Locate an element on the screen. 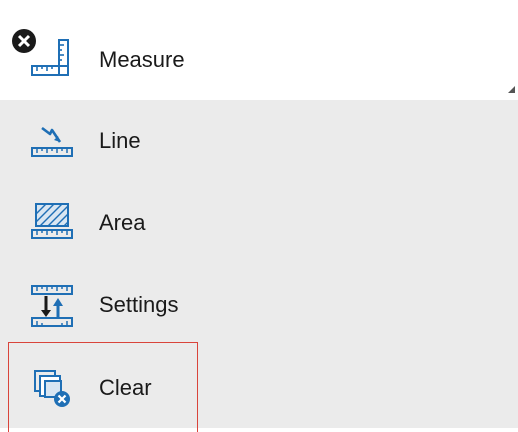 Image resolution: width=518 pixels, height=432 pixels. area-measure-icon is located at coordinates (52, 221).